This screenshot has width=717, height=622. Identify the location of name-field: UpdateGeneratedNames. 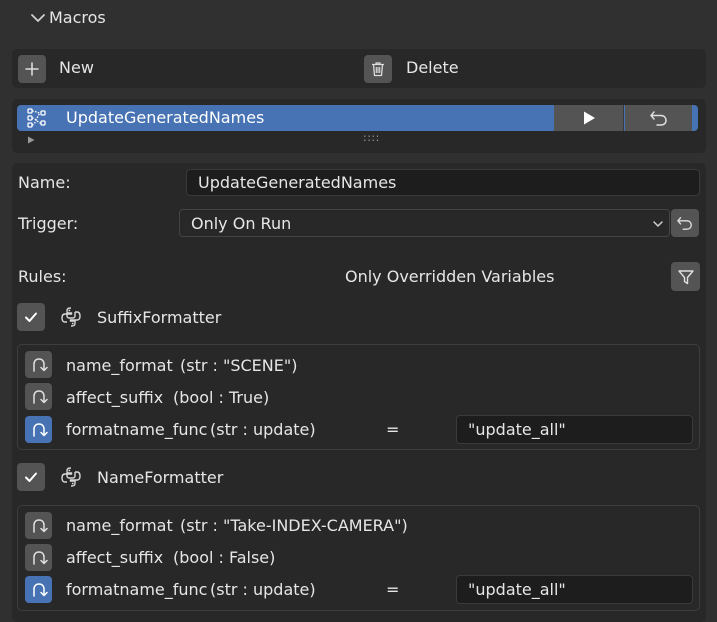
(443, 182).